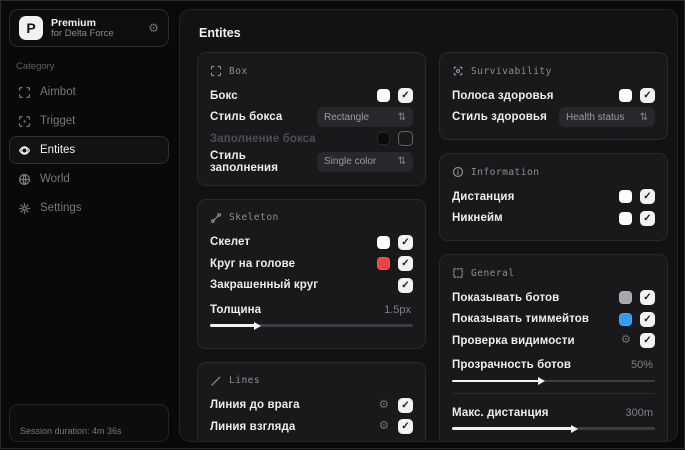 This screenshot has width=685, height=450. What do you see at coordinates (24, 179) in the screenshot?
I see `globe-icon` at bounding box center [24, 179].